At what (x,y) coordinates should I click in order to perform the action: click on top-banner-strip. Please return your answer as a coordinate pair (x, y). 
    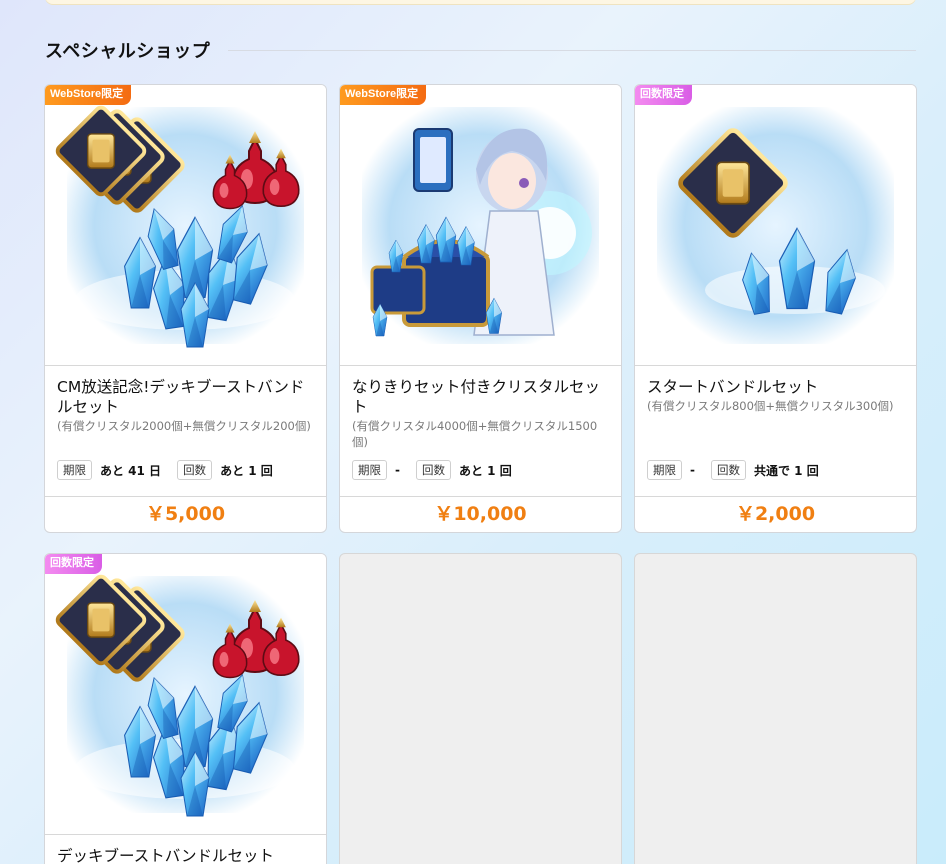
    Looking at the image, I should click on (480, 2).